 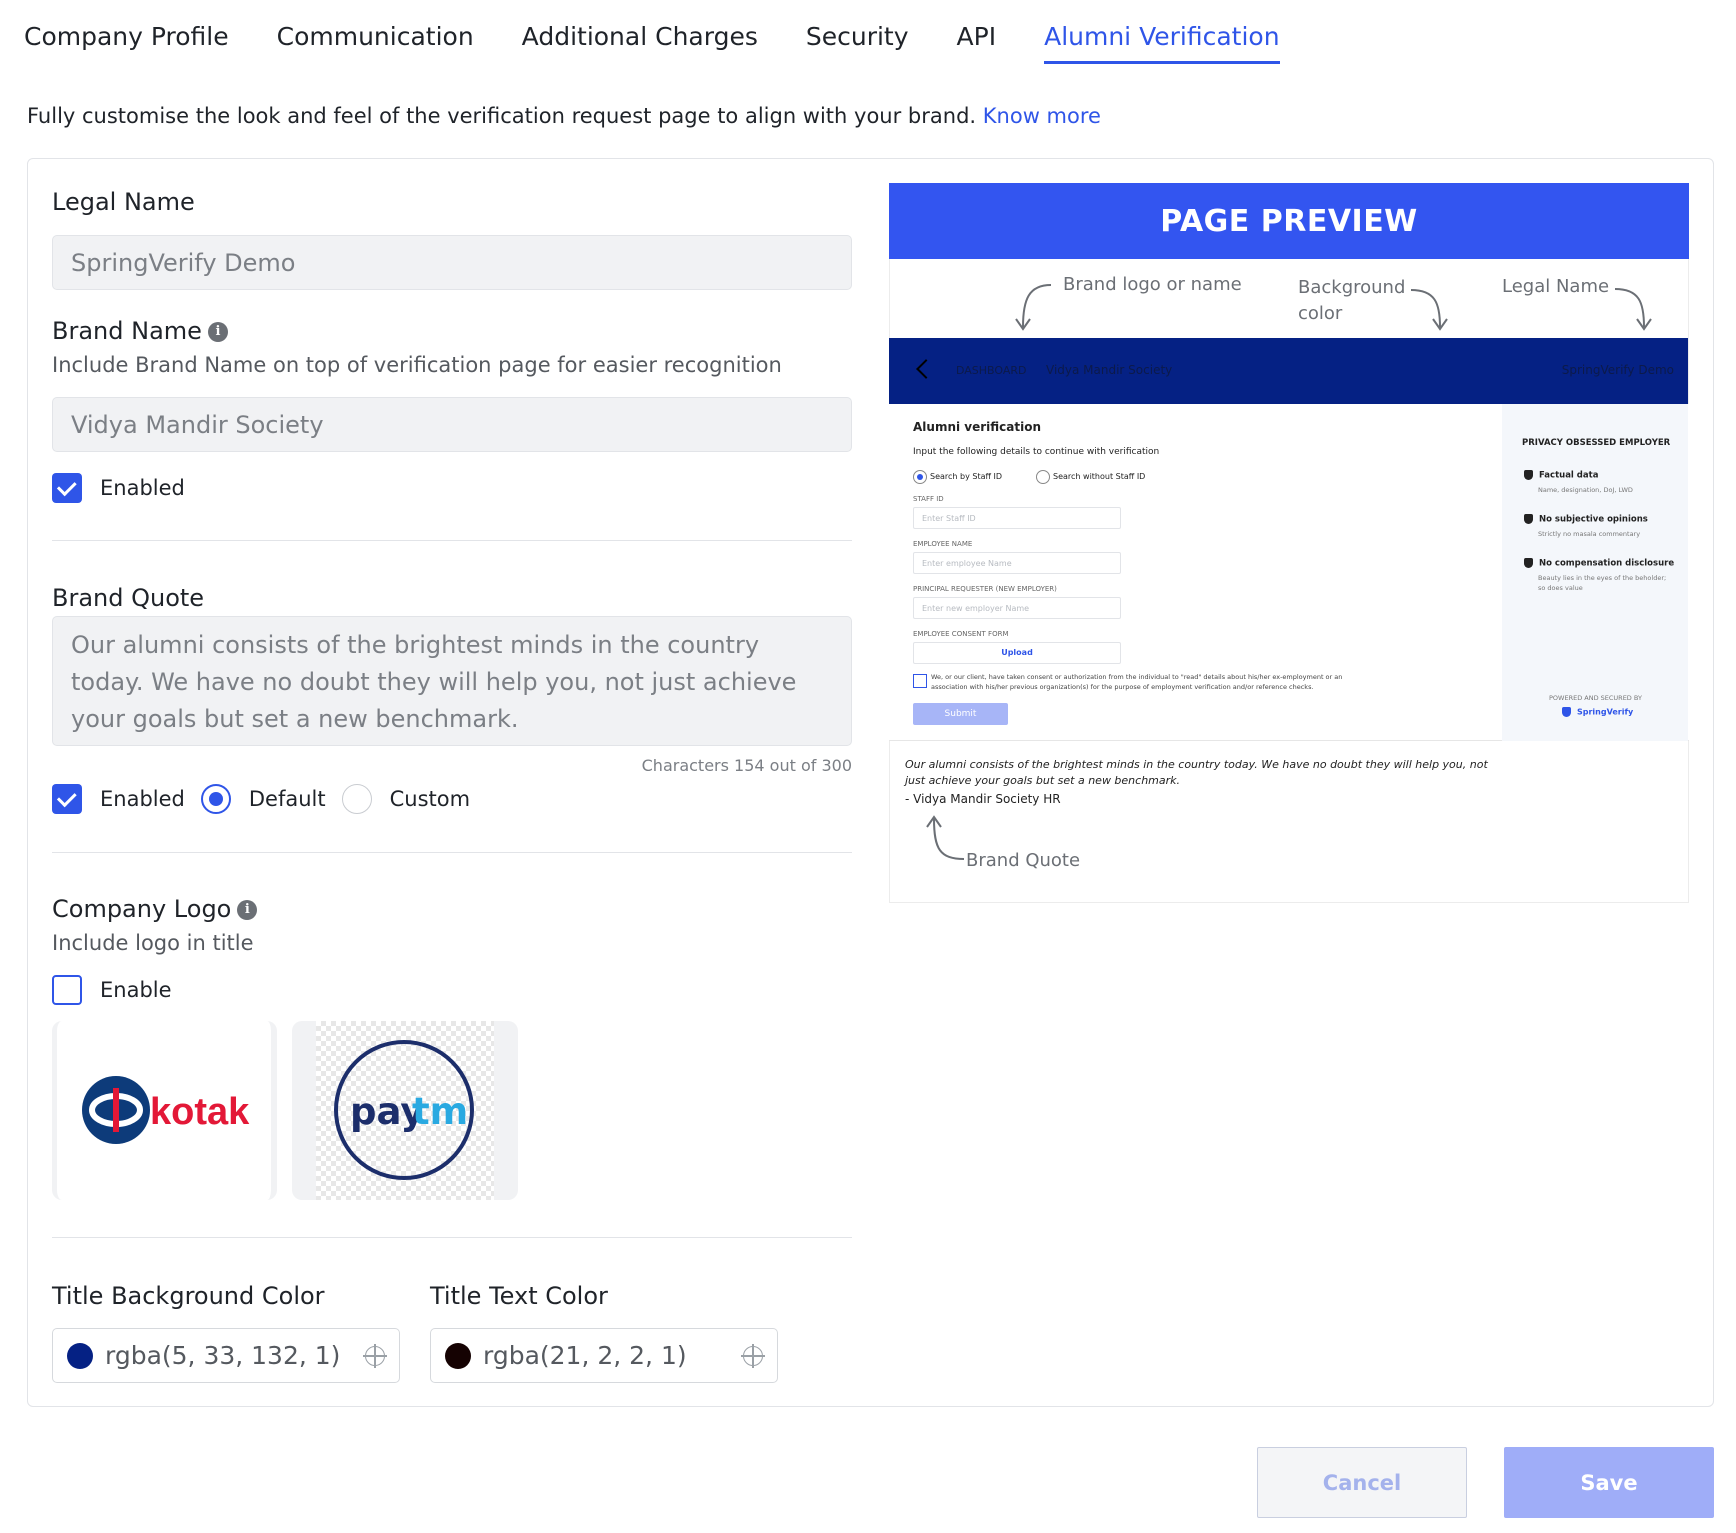 I want to click on logo-option-kotak: kotak, so click(x=164, y=1110).